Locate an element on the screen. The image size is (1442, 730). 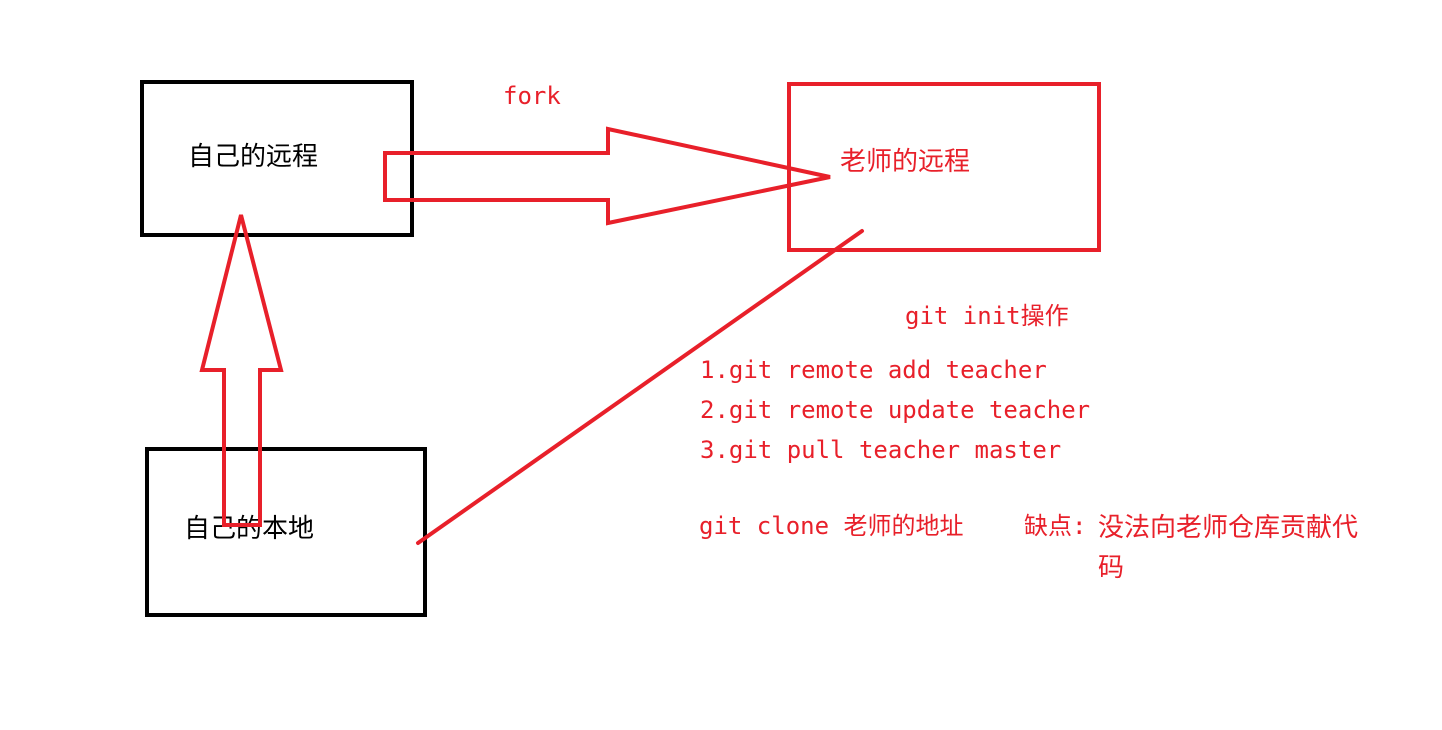
clone-line is located at coordinates (640, 387).